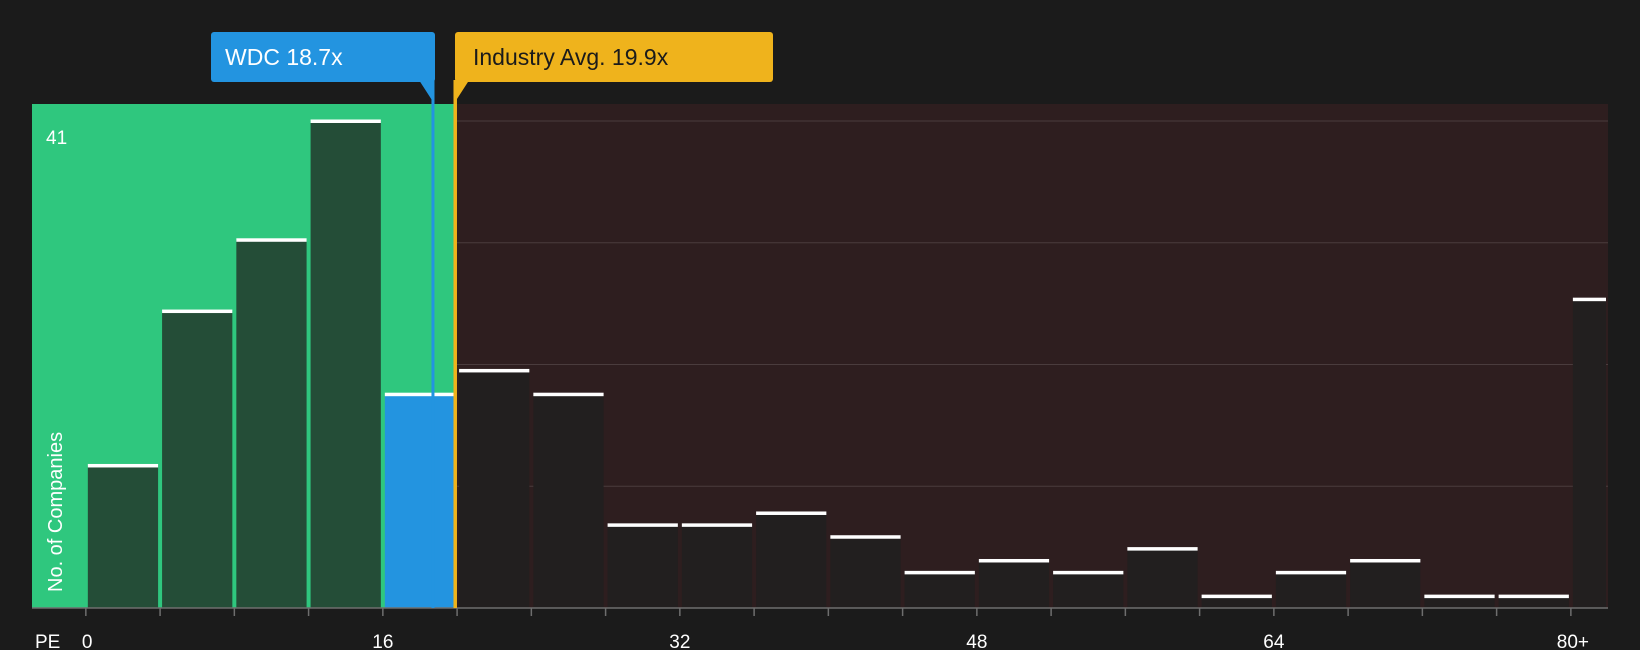  Describe the element at coordinates (56, 138) in the screenshot. I see `y-max-label: 41` at that location.